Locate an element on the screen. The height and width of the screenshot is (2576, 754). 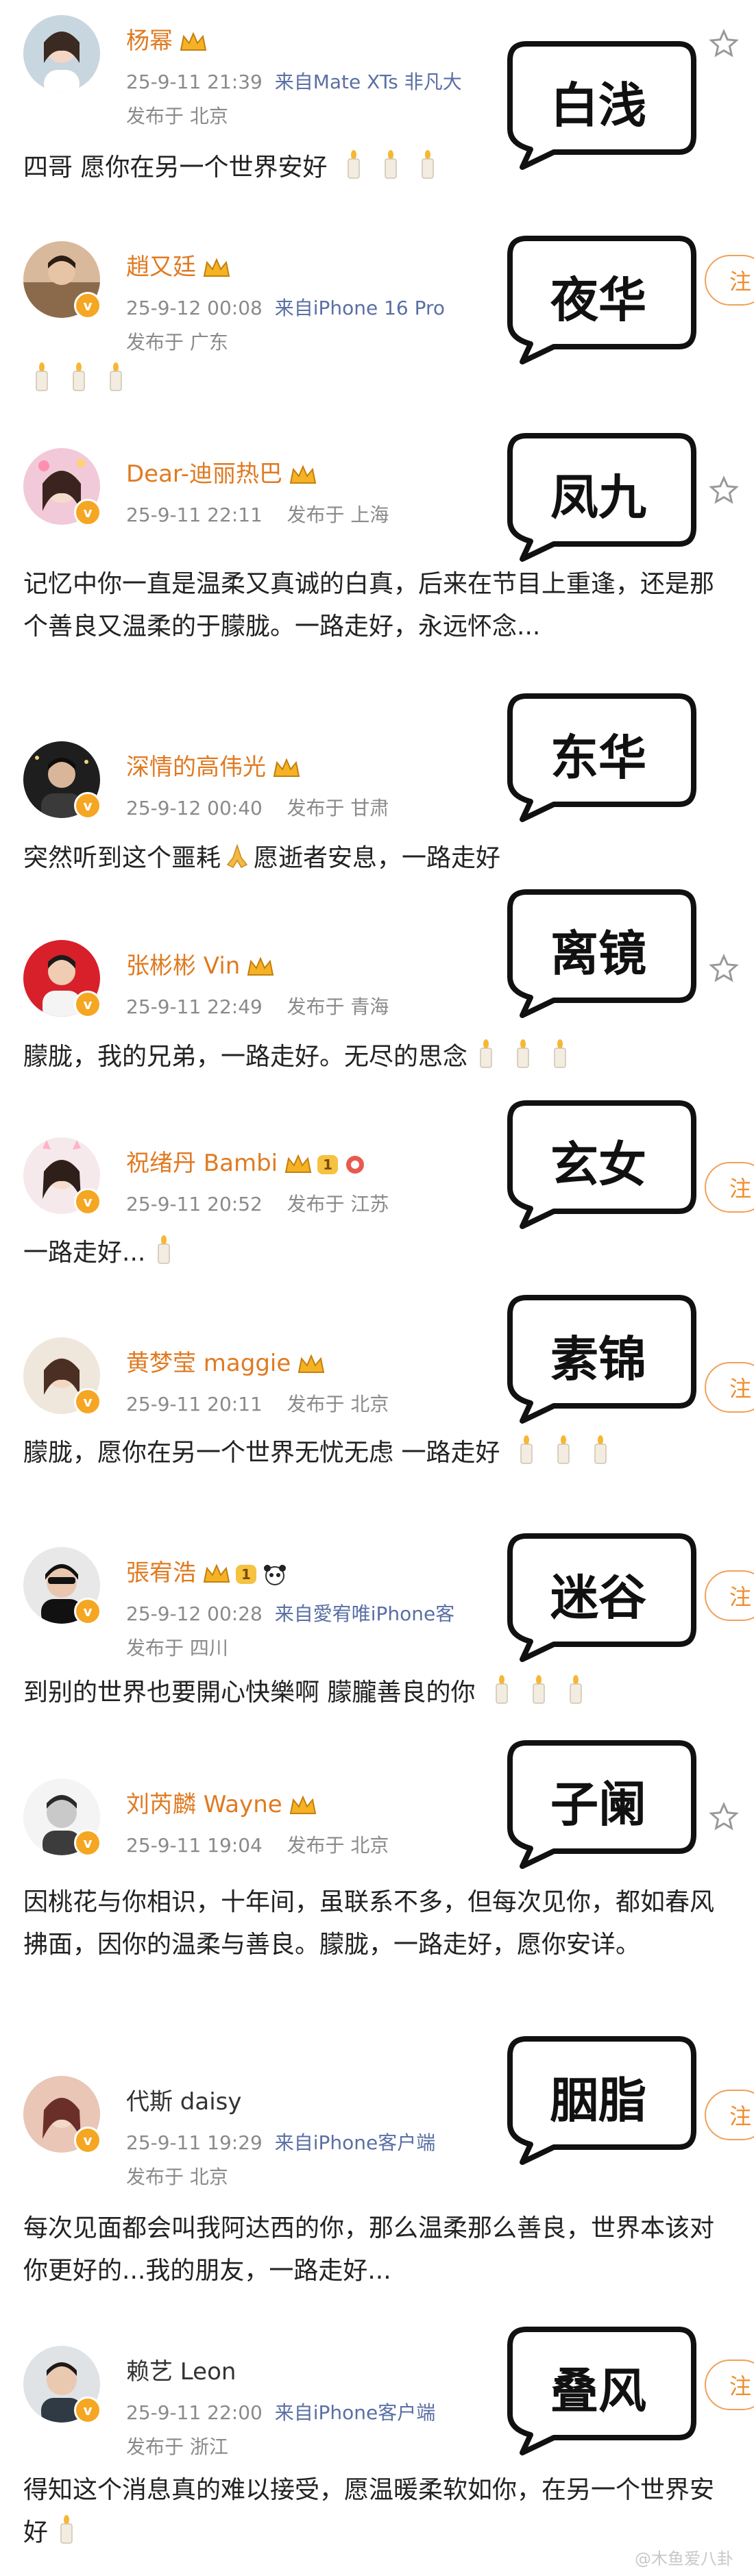
username: 代斯 daisy is located at coordinates (184, 2099).